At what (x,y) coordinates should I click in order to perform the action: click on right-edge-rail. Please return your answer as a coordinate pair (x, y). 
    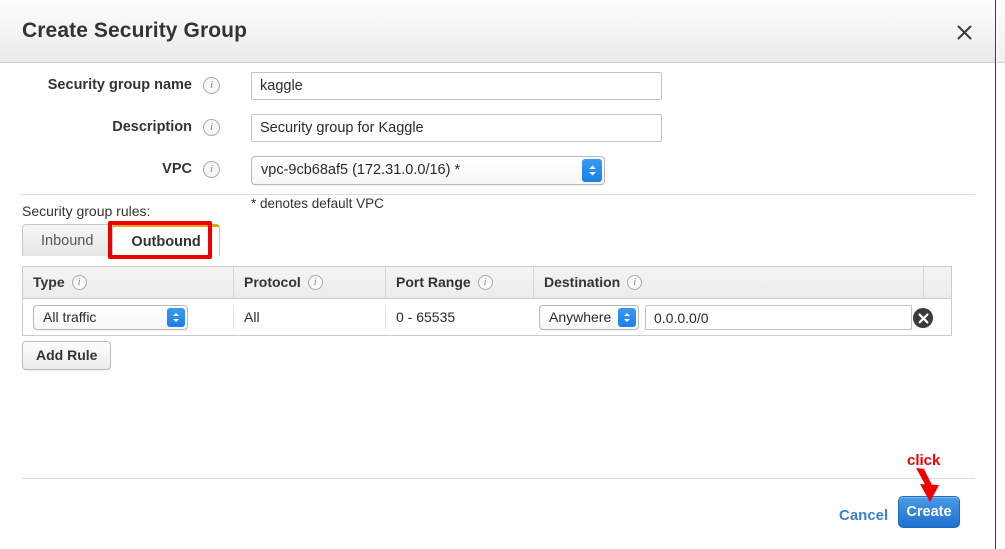
    Looking at the image, I should click on (1000, 274).